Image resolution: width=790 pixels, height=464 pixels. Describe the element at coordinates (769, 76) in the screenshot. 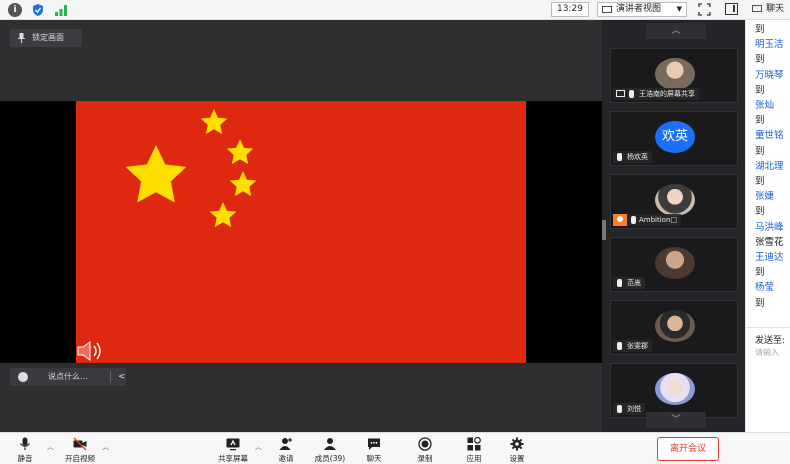

I see `chat-sender-name: 万晓琴` at that location.